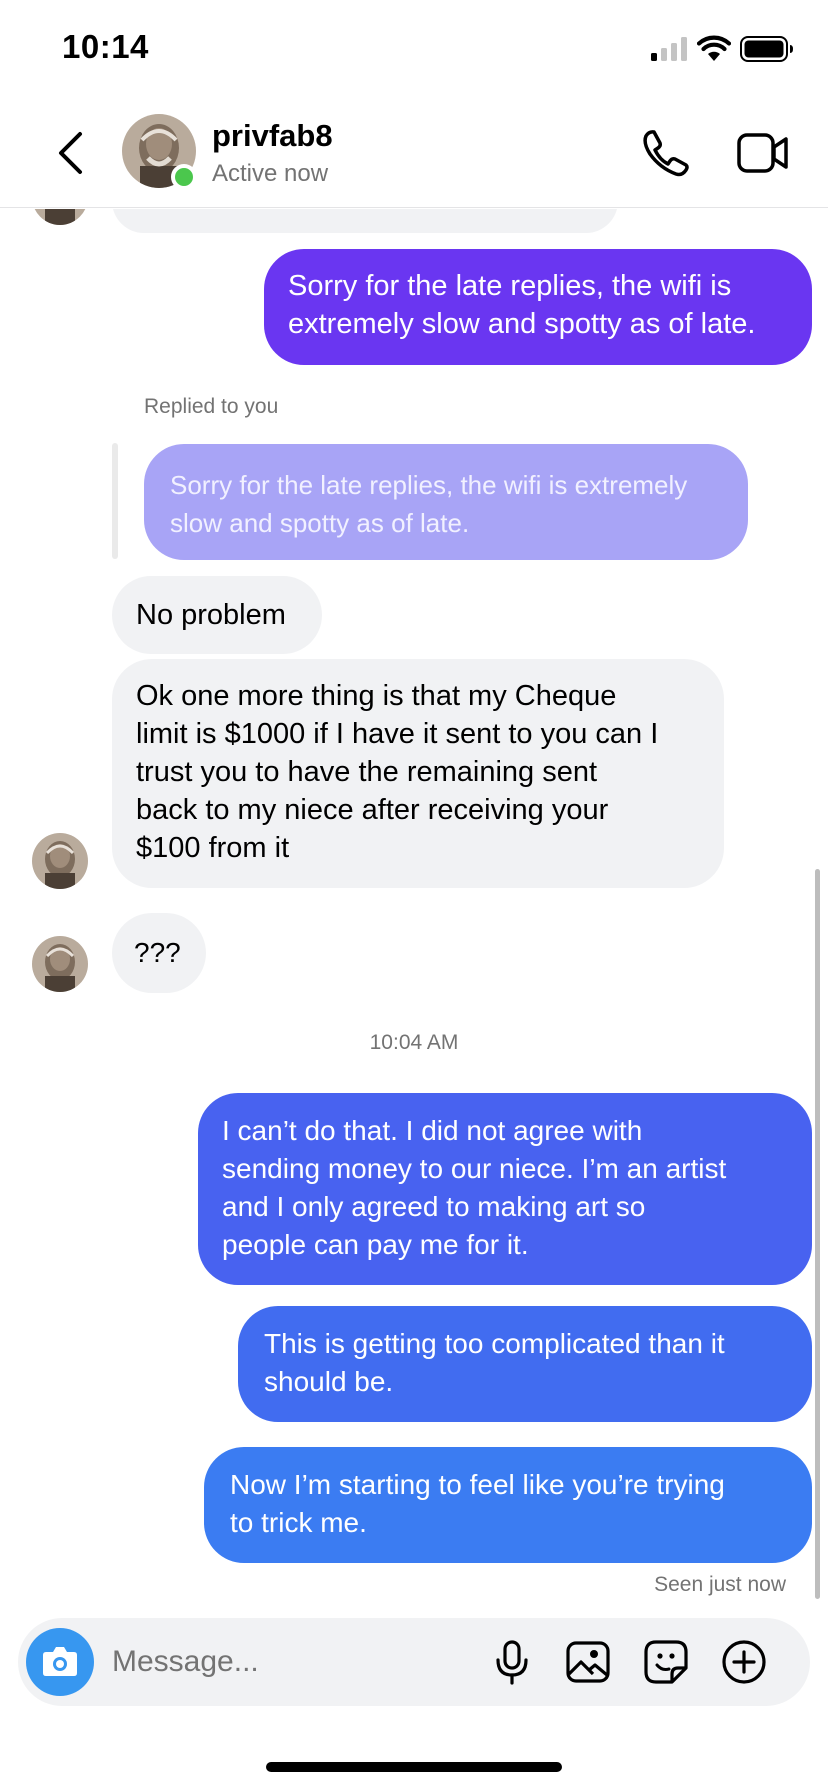 This screenshot has height=1792, width=828. What do you see at coordinates (211, 406) in the screenshot?
I see `reply-label: Replied to you` at bounding box center [211, 406].